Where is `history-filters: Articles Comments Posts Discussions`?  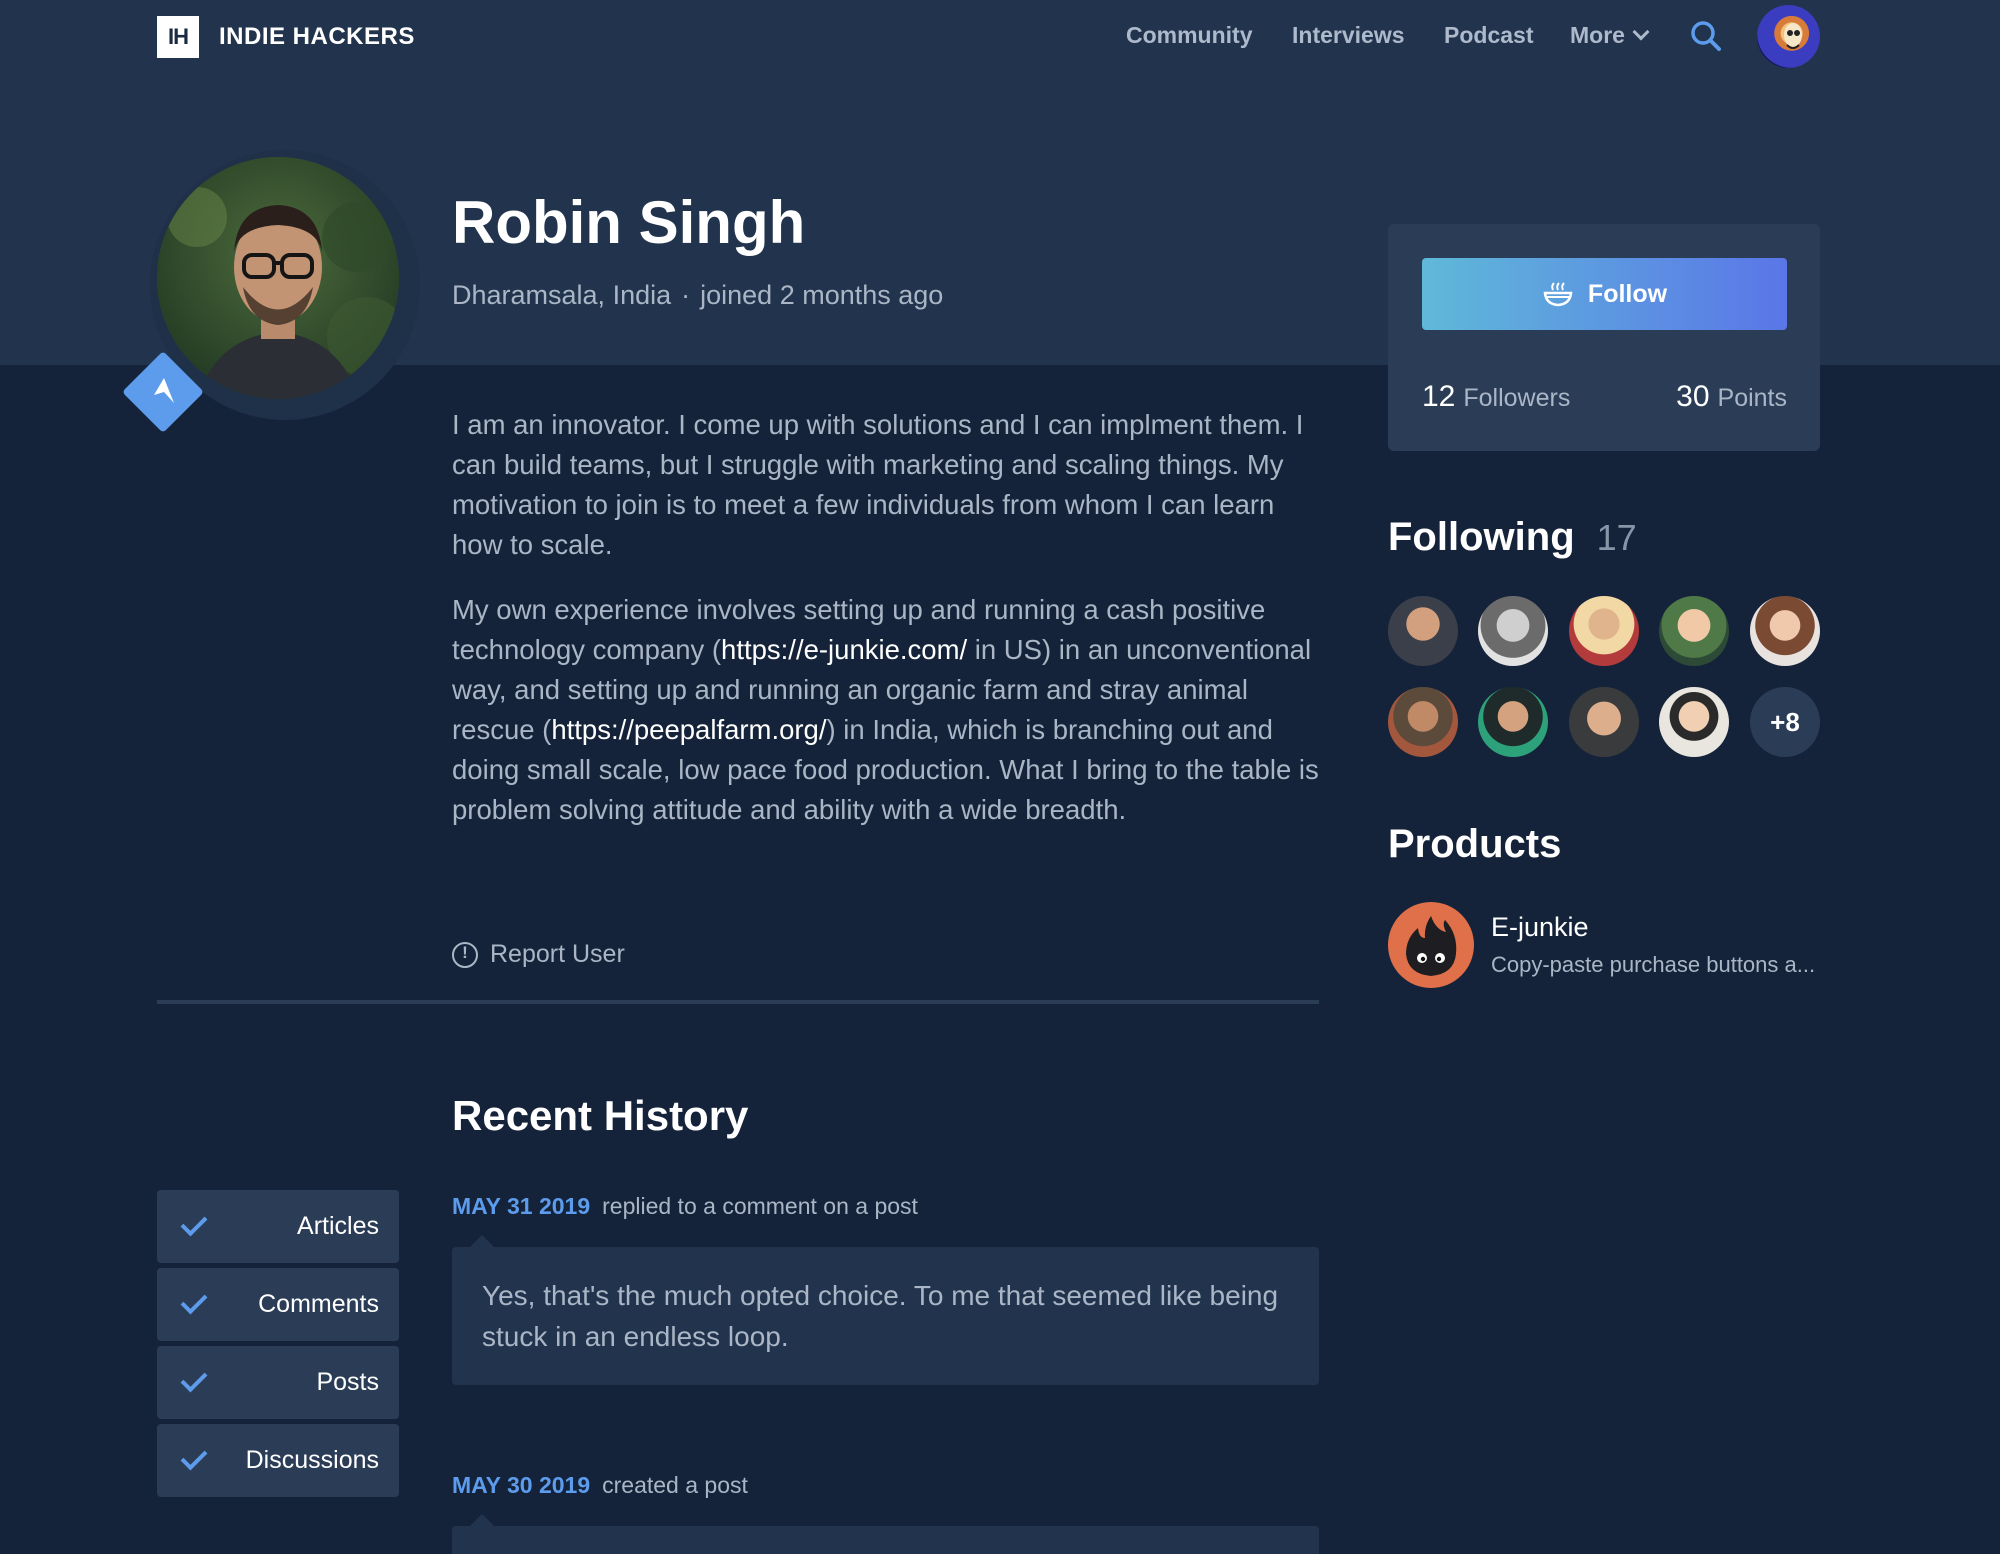
history-filters: Articles Comments Posts Discussions is located at coordinates (278, 1346).